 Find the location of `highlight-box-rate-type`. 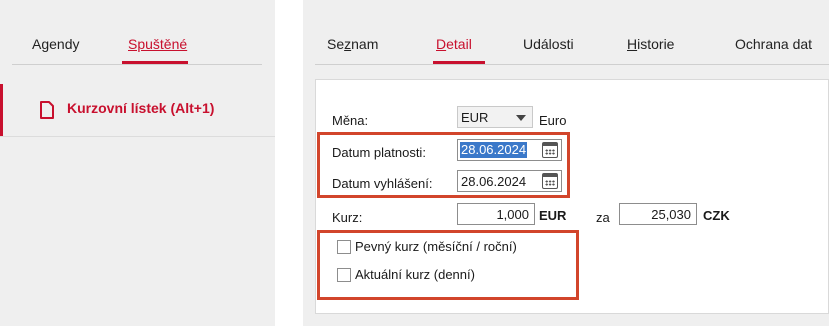

highlight-box-rate-type is located at coordinates (448, 265).